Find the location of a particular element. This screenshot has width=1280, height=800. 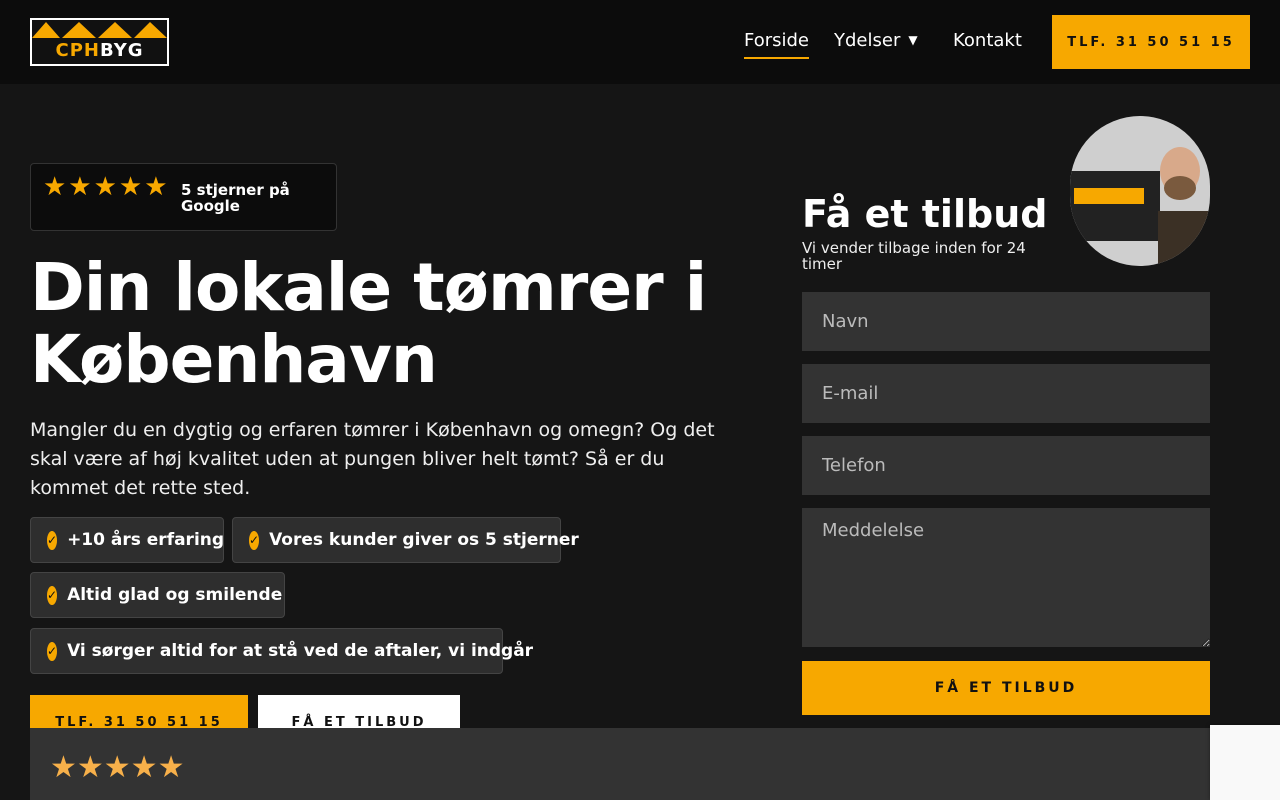

benefit-pill: ✓ Altid glad og smilende is located at coordinates (157, 595).